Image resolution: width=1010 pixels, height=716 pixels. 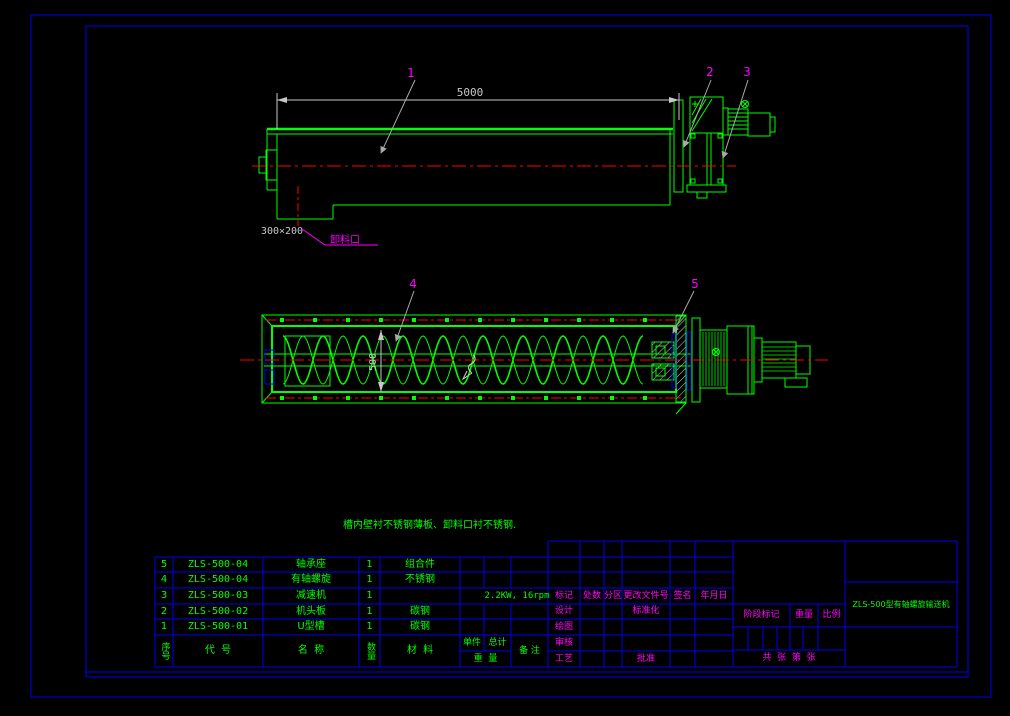 I want to click on drive-unit-outline-top-view, so click(x=724, y=147).